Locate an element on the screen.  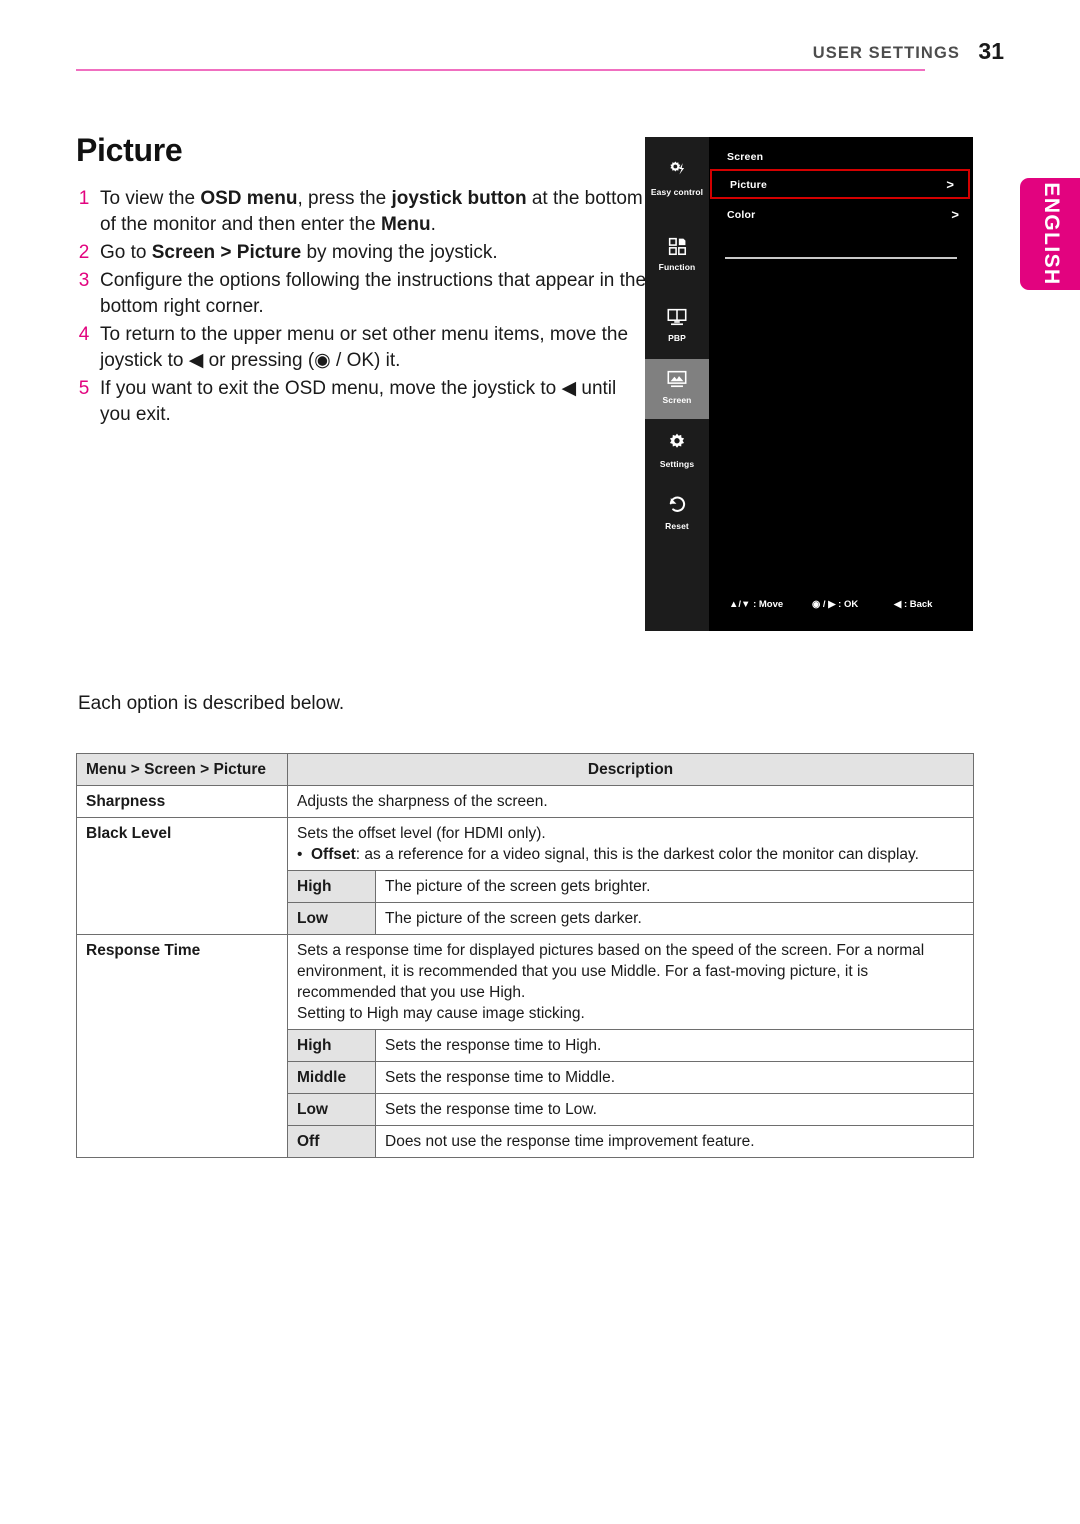
table-cell-option-name: Response Time is located at coordinates (182, 1046).